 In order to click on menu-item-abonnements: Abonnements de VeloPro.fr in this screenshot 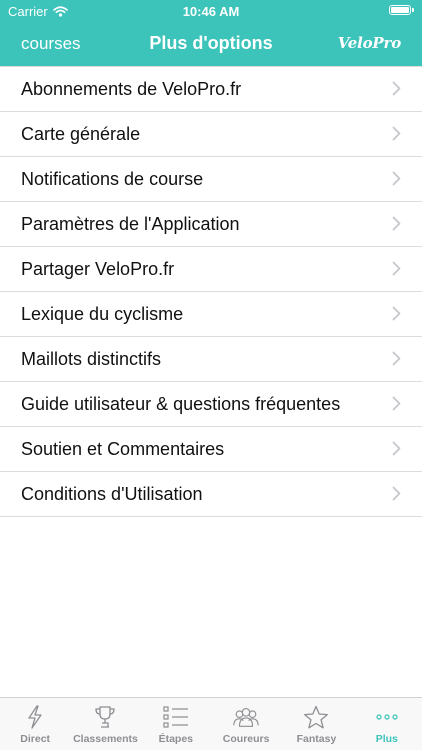, I will do `click(211, 89)`.